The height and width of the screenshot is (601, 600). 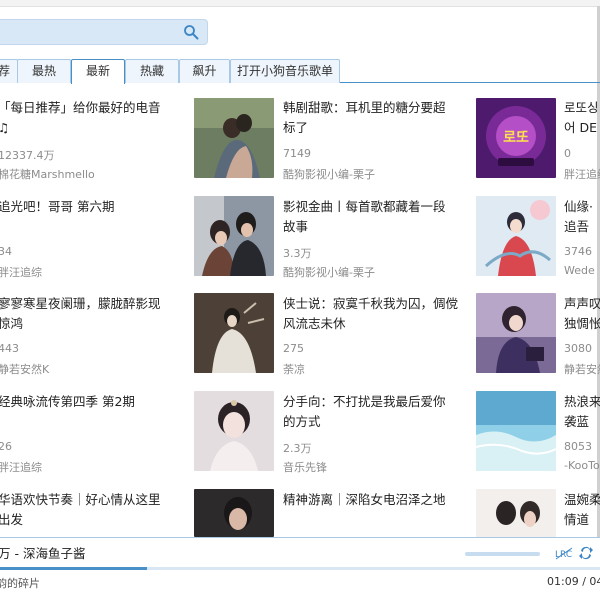 I want to click on playlist-title: 精神游离｜深陷女电沼泽之地, so click(x=368, y=510).